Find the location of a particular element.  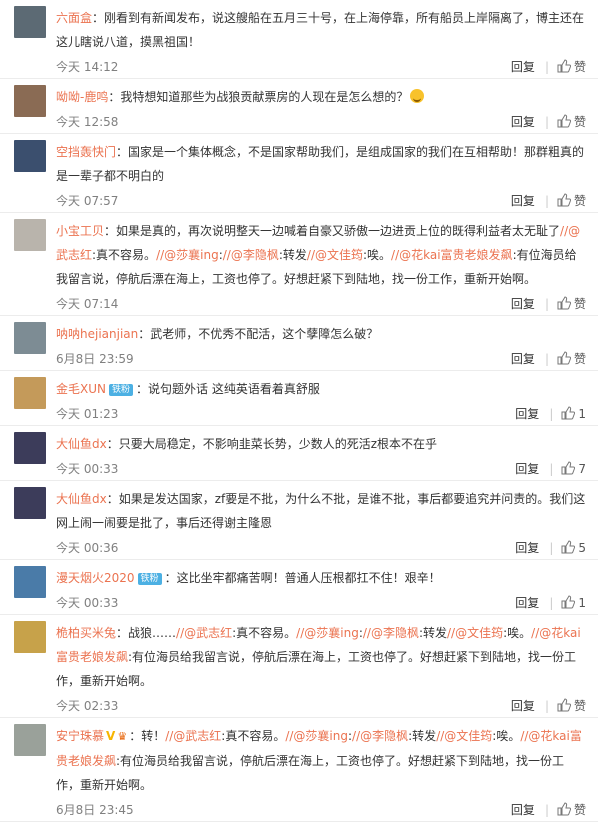

username-link: 桅柏买米兔 is located at coordinates (86, 633).